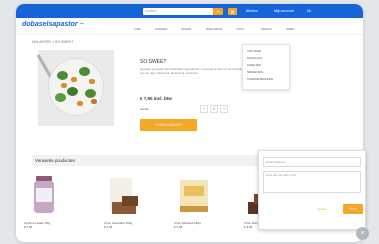 The width and height of the screenshot is (379, 244). I want to click on dropdown-item: TAARTENBAKKEN, so click(266, 79).